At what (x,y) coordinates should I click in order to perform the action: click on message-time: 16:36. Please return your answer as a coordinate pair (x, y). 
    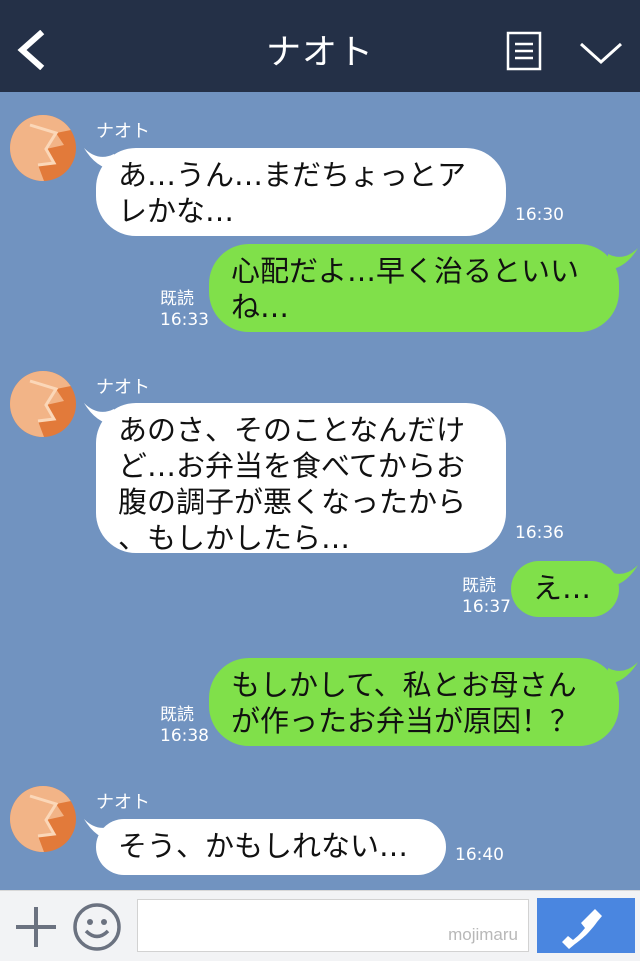
    Looking at the image, I should click on (539, 533).